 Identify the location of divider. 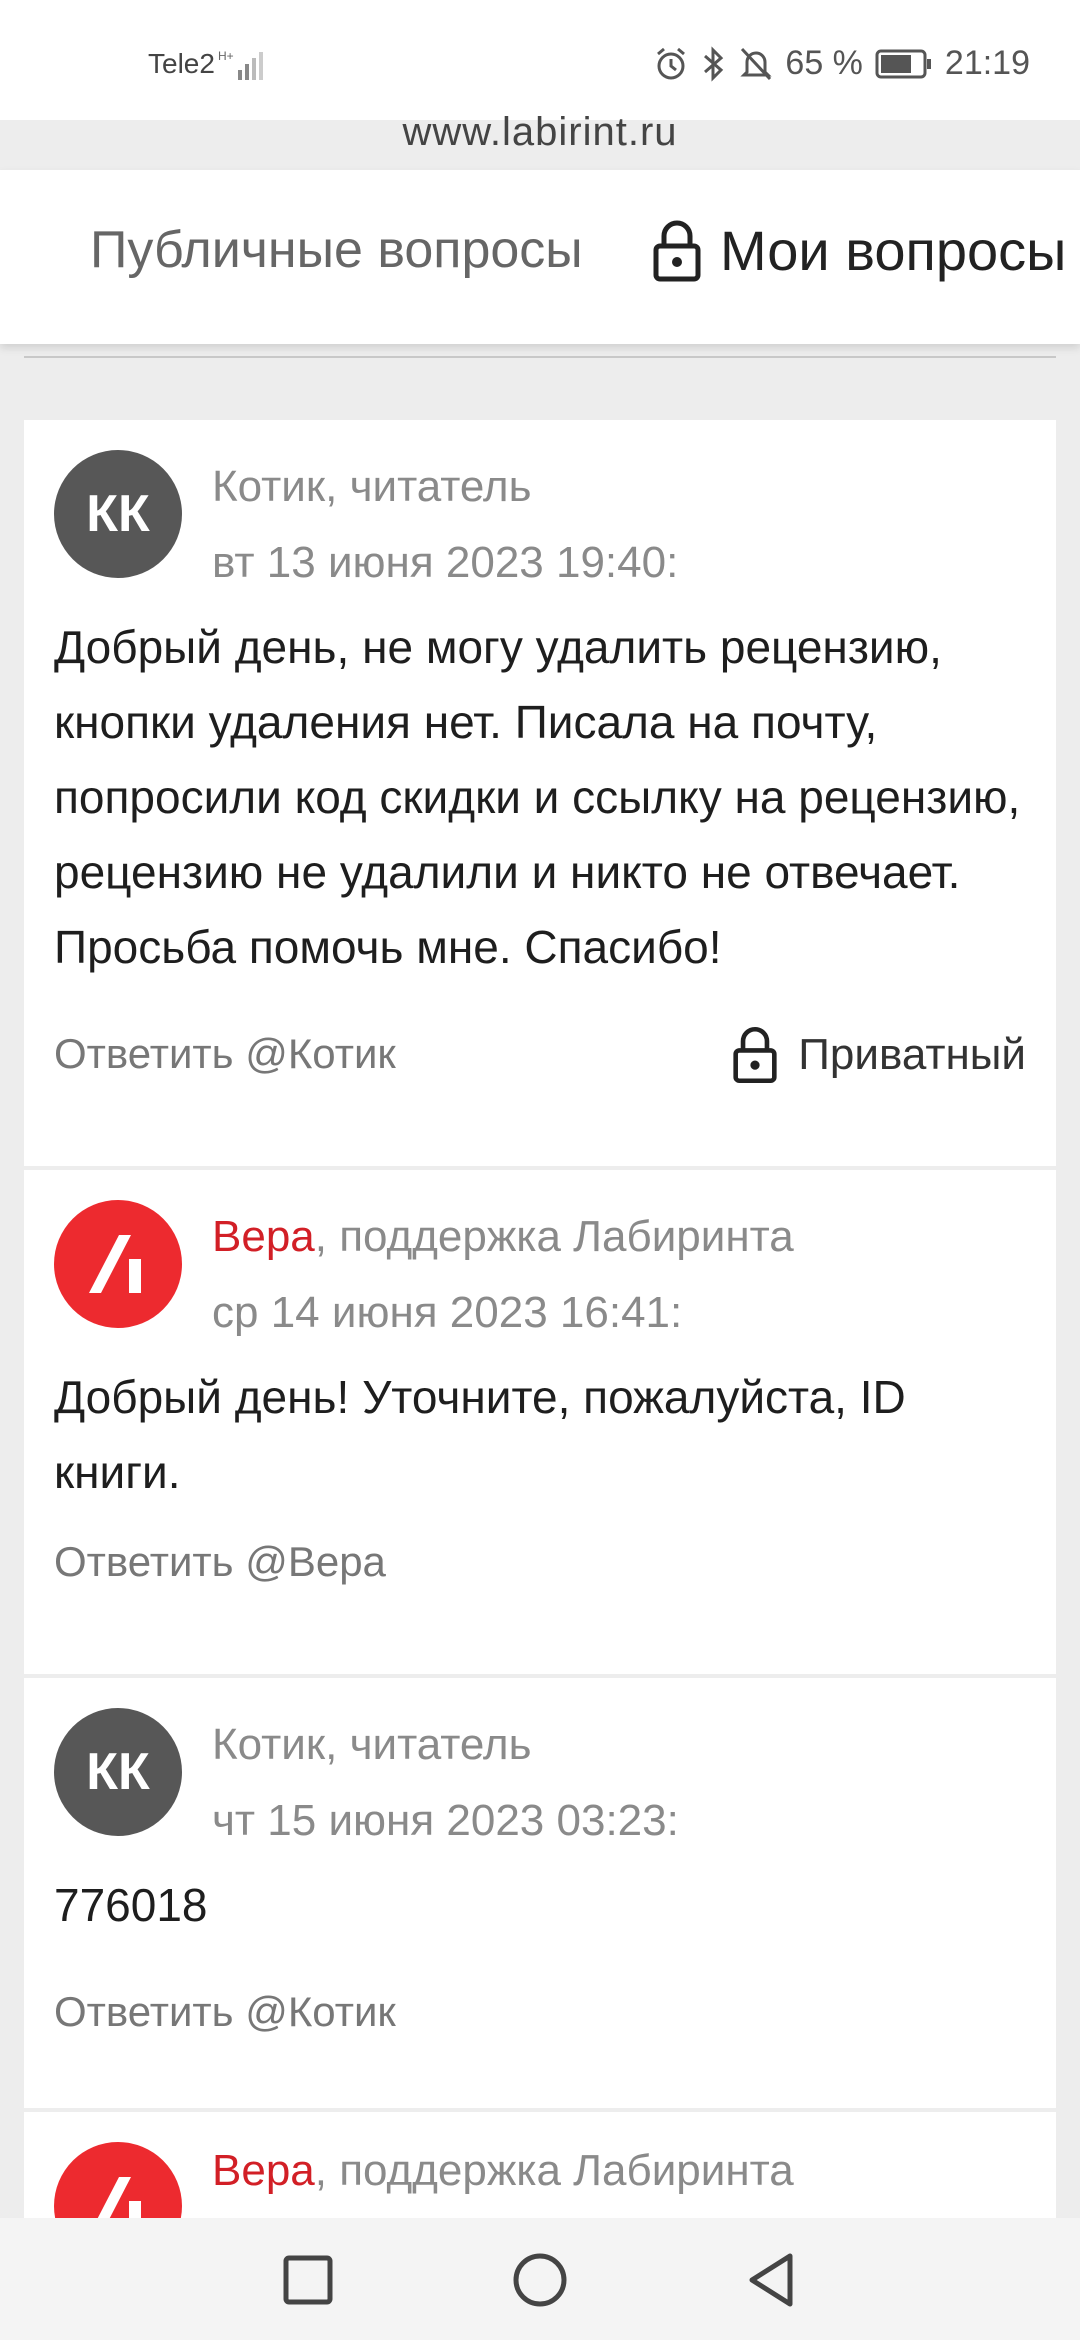
(540, 357).